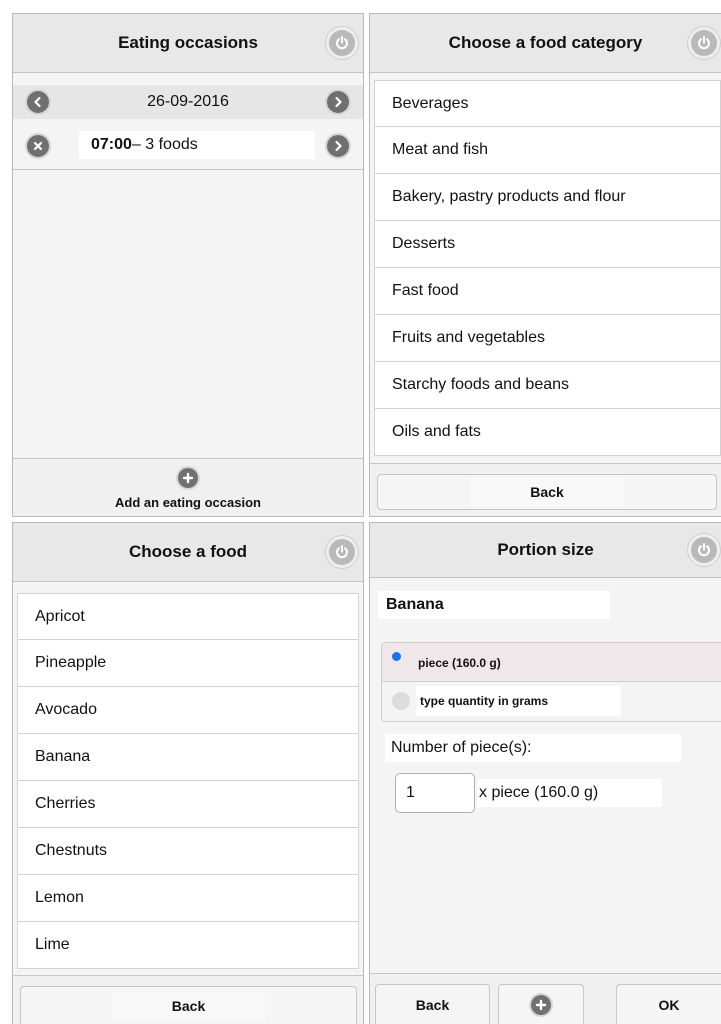 The height and width of the screenshot is (1024, 721). I want to click on occasion-label: 07:00 – 3 foods, so click(197, 145).